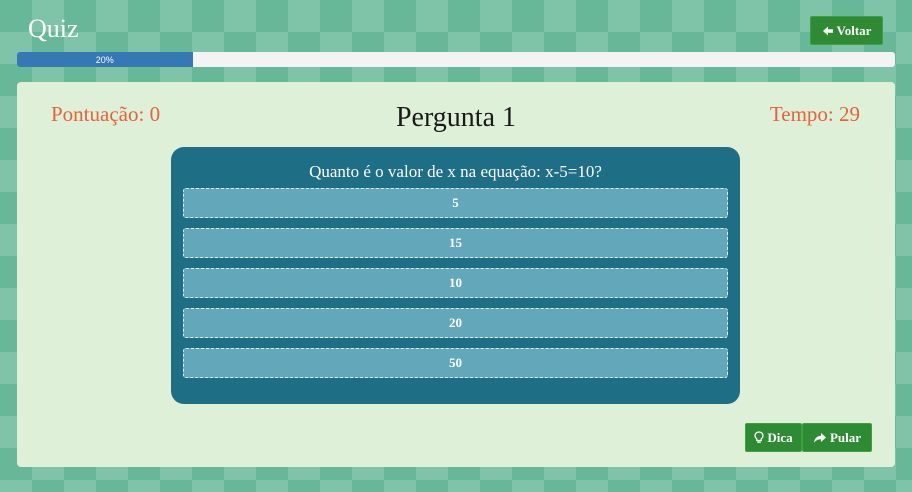 Image resolution: width=912 pixels, height=492 pixels. Describe the element at coordinates (456, 59) in the screenshot. I see `progress-bar: 20%` at that location.